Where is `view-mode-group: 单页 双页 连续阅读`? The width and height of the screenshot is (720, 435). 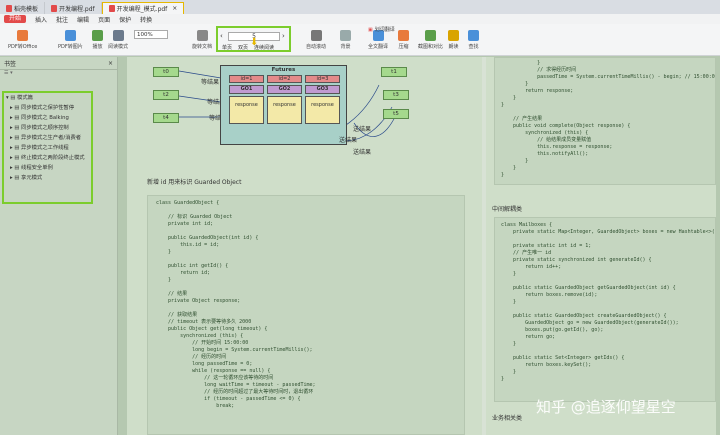
view-mode-group: 单页 双页 连续阅读 is located at coordinates (248, 47).